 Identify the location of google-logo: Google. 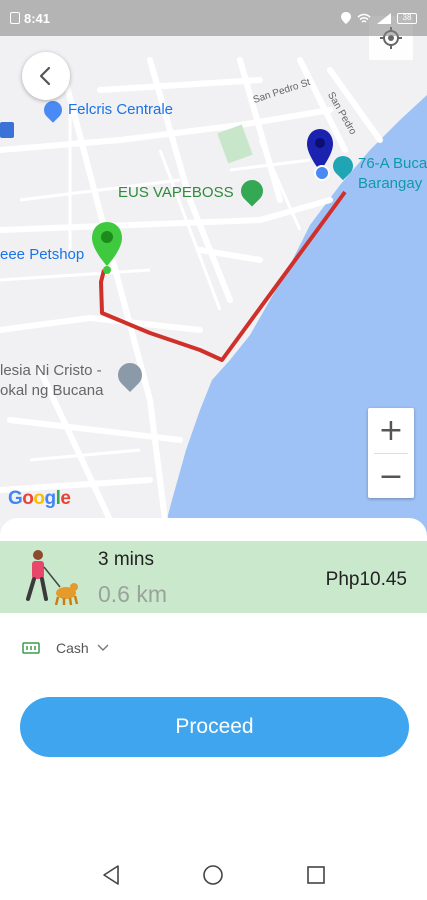
(39, 498).